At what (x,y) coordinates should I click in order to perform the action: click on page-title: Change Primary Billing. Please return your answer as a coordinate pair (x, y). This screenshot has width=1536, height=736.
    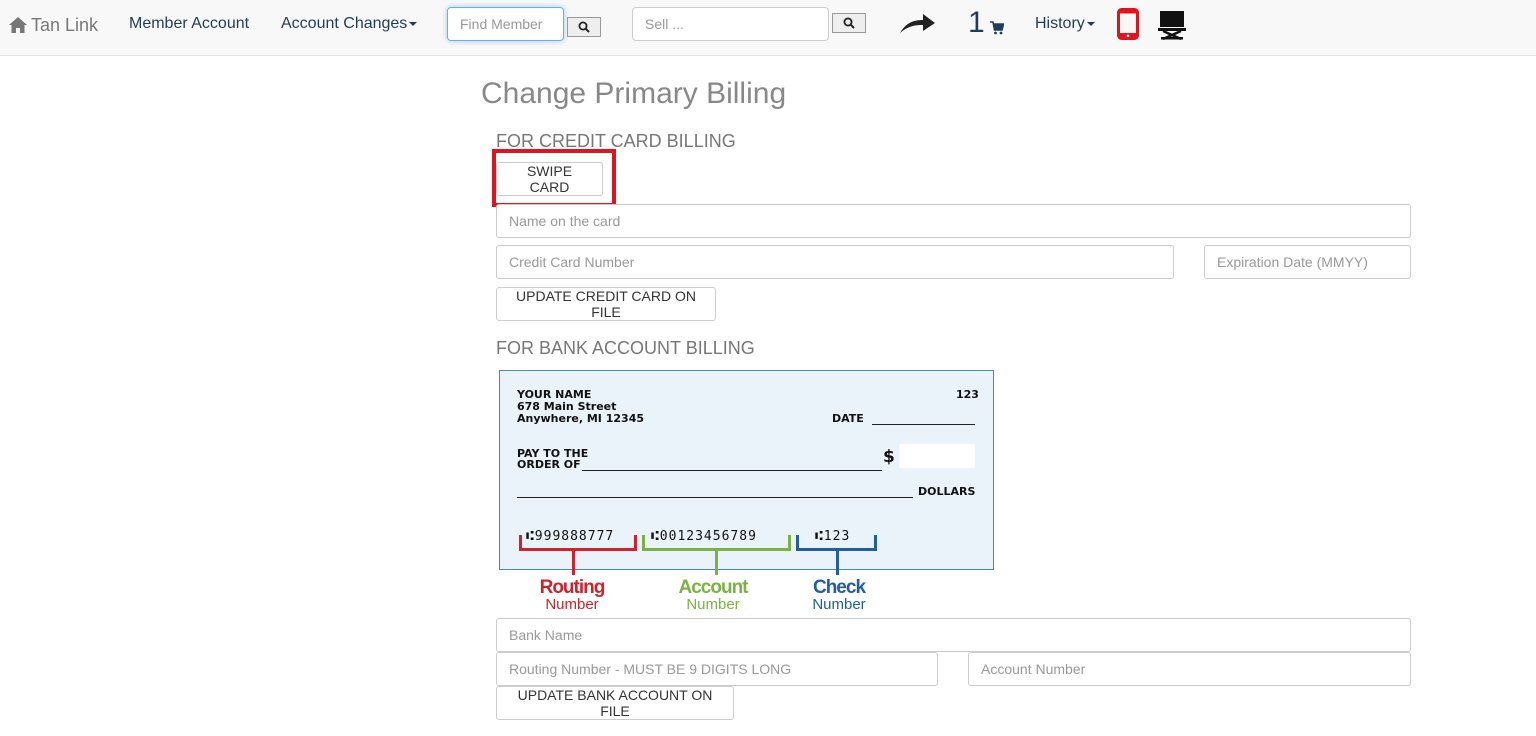
    Looking at the image, I should click on (634, 93).